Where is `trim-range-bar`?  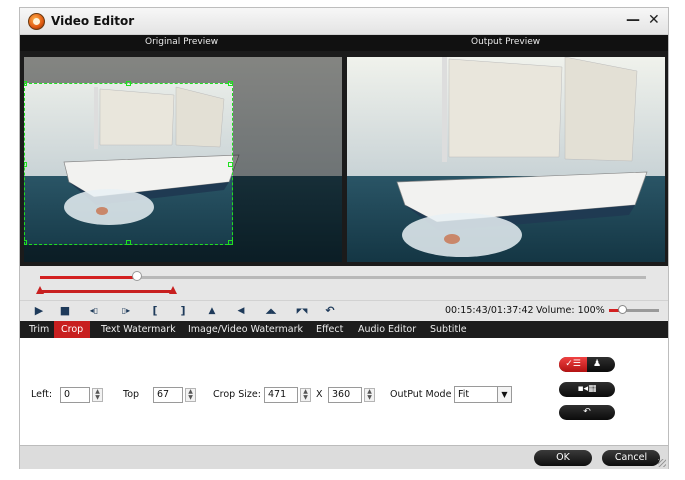
trim-range-bar is located at coordinates (106, 291).